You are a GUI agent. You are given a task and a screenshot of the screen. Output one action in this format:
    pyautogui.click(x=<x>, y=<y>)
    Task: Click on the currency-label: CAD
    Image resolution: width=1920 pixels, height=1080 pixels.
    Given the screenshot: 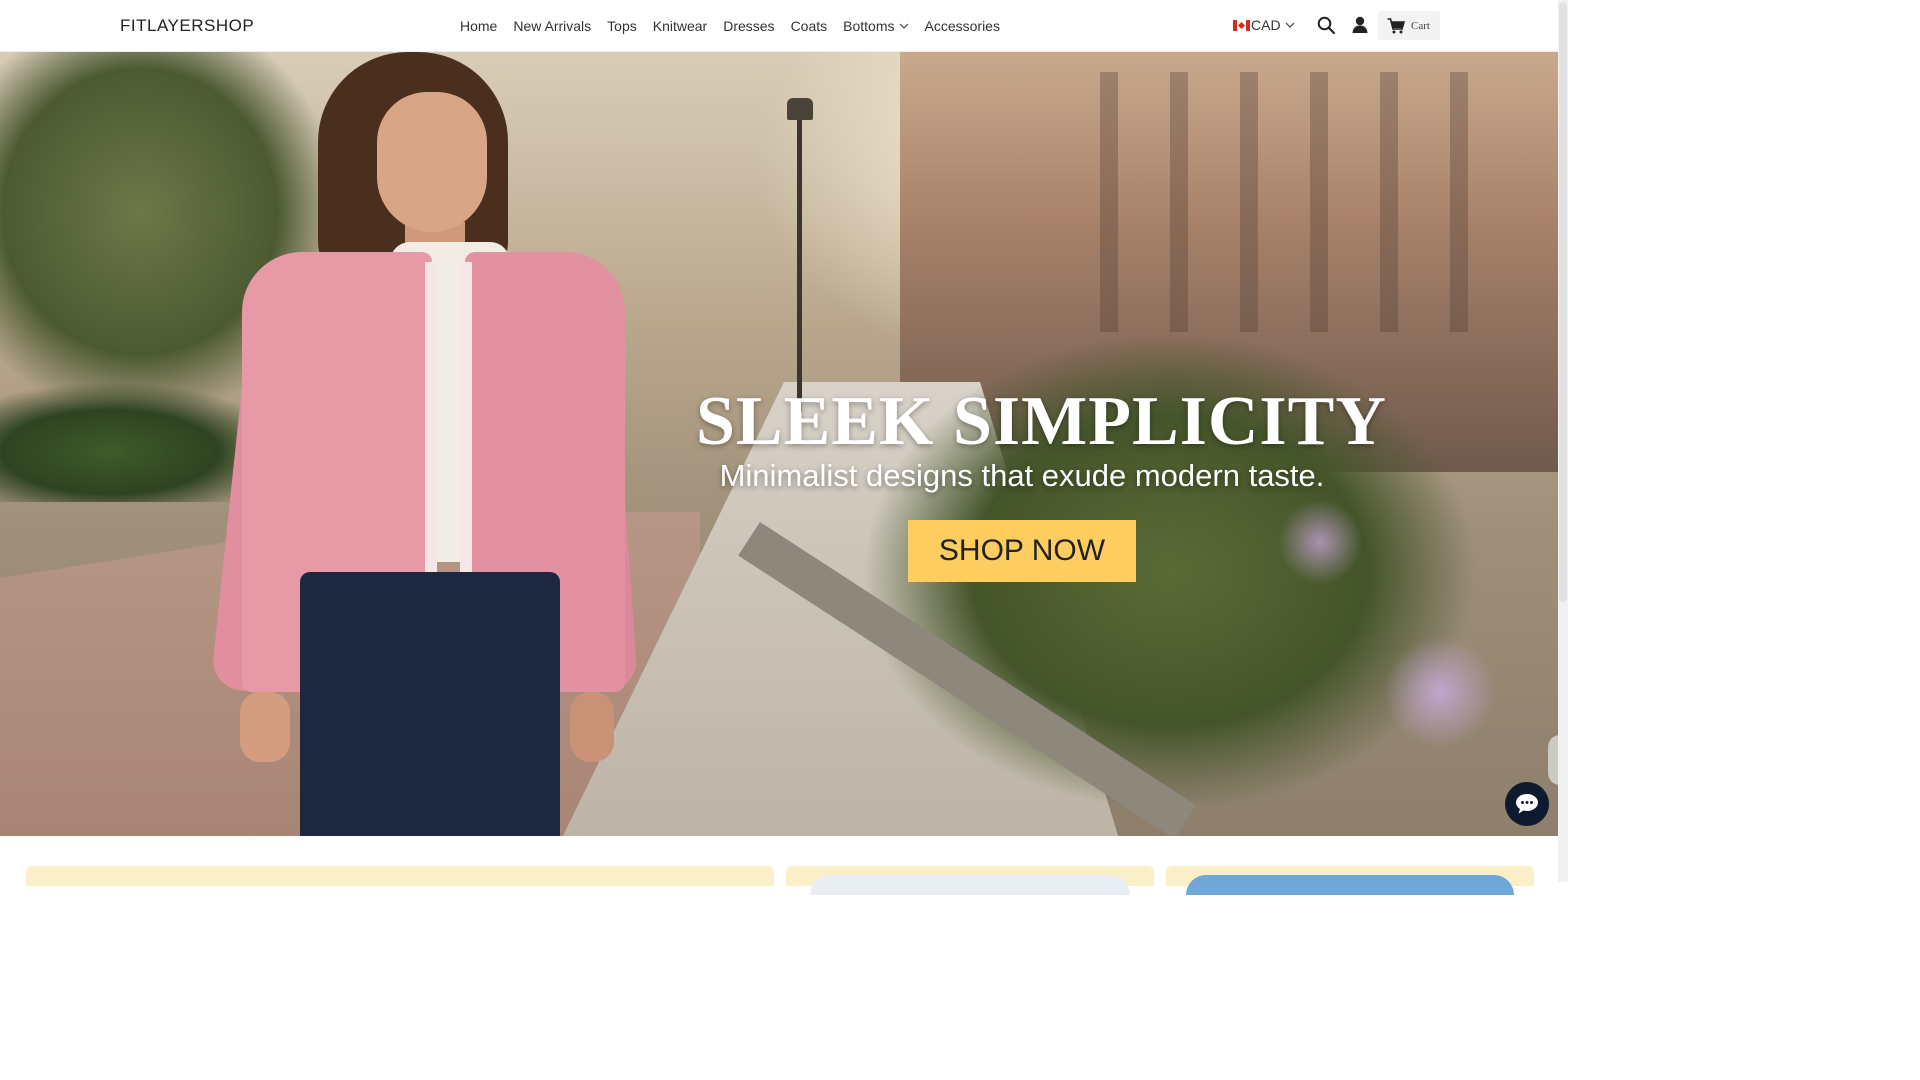 What is the action you would take?
    pyautogui.click(x=1266, y=25)
    